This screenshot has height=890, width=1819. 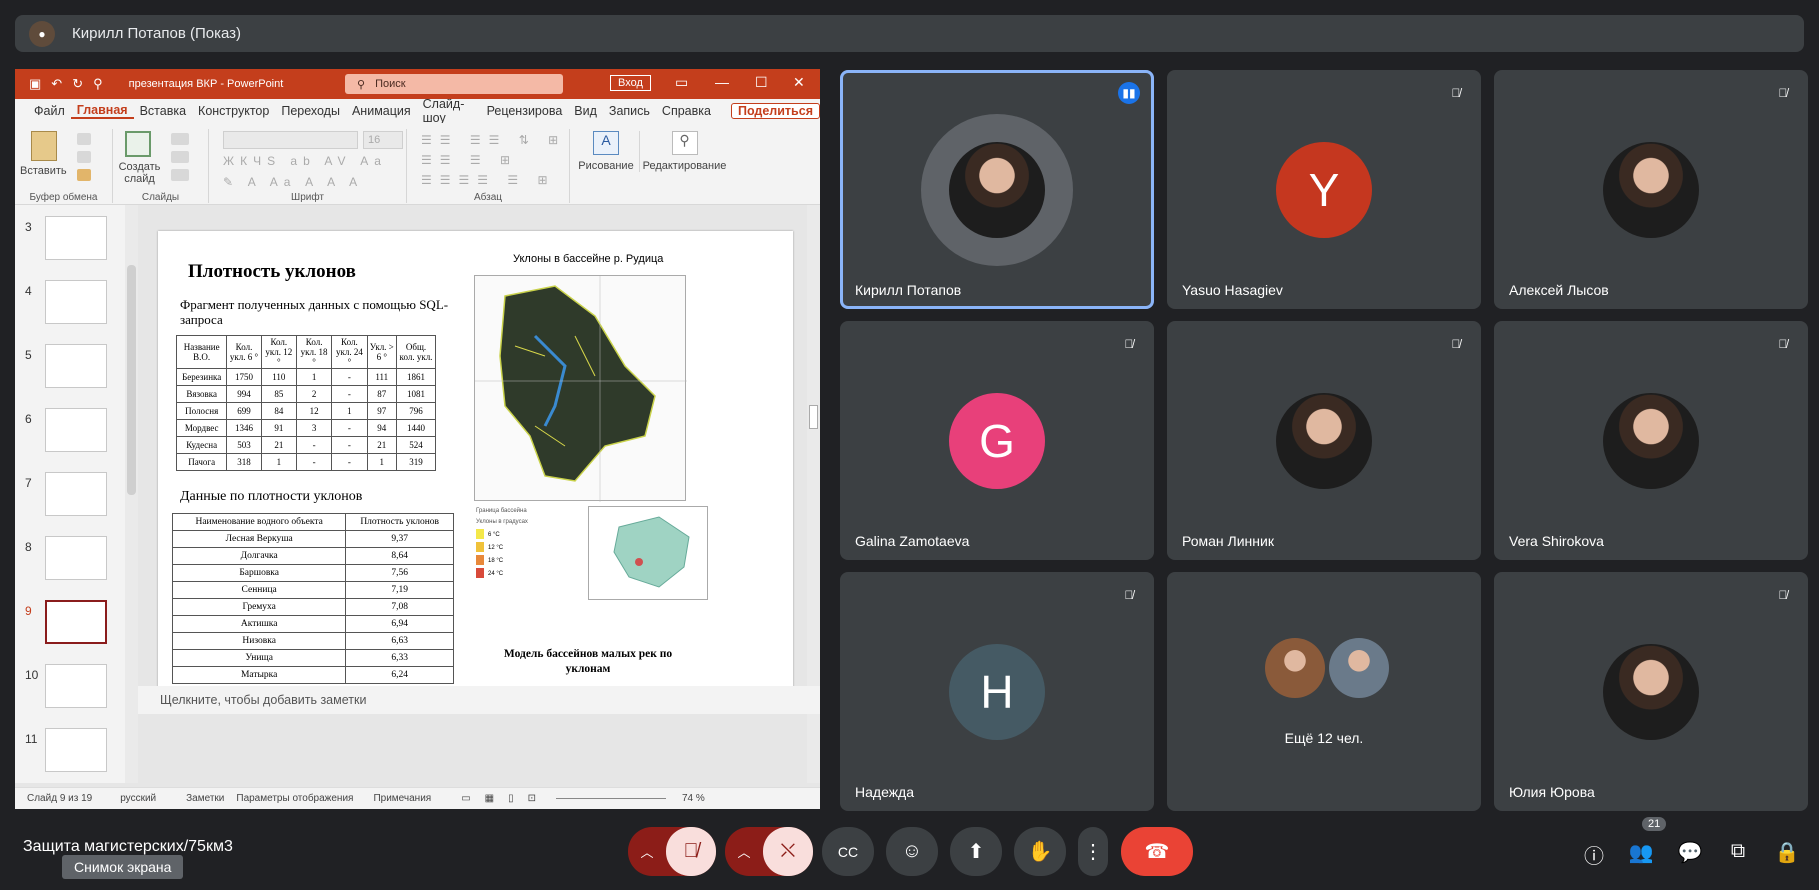 I want to click on align-buttons: ☰☰☰☰ ☰ ⊞, so click(x=488, y=180).